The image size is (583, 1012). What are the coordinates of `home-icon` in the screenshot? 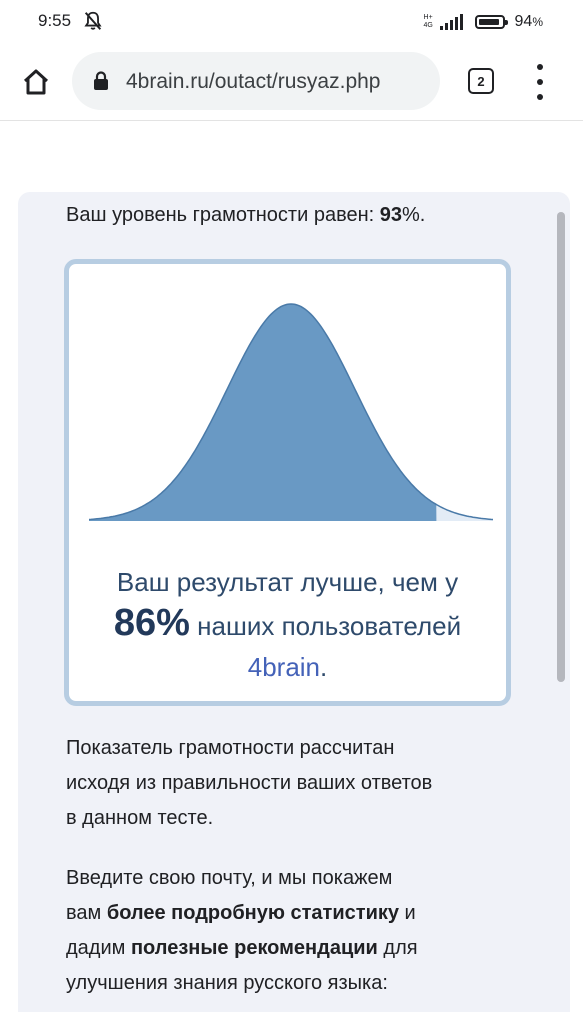 It's located at (36, 82).